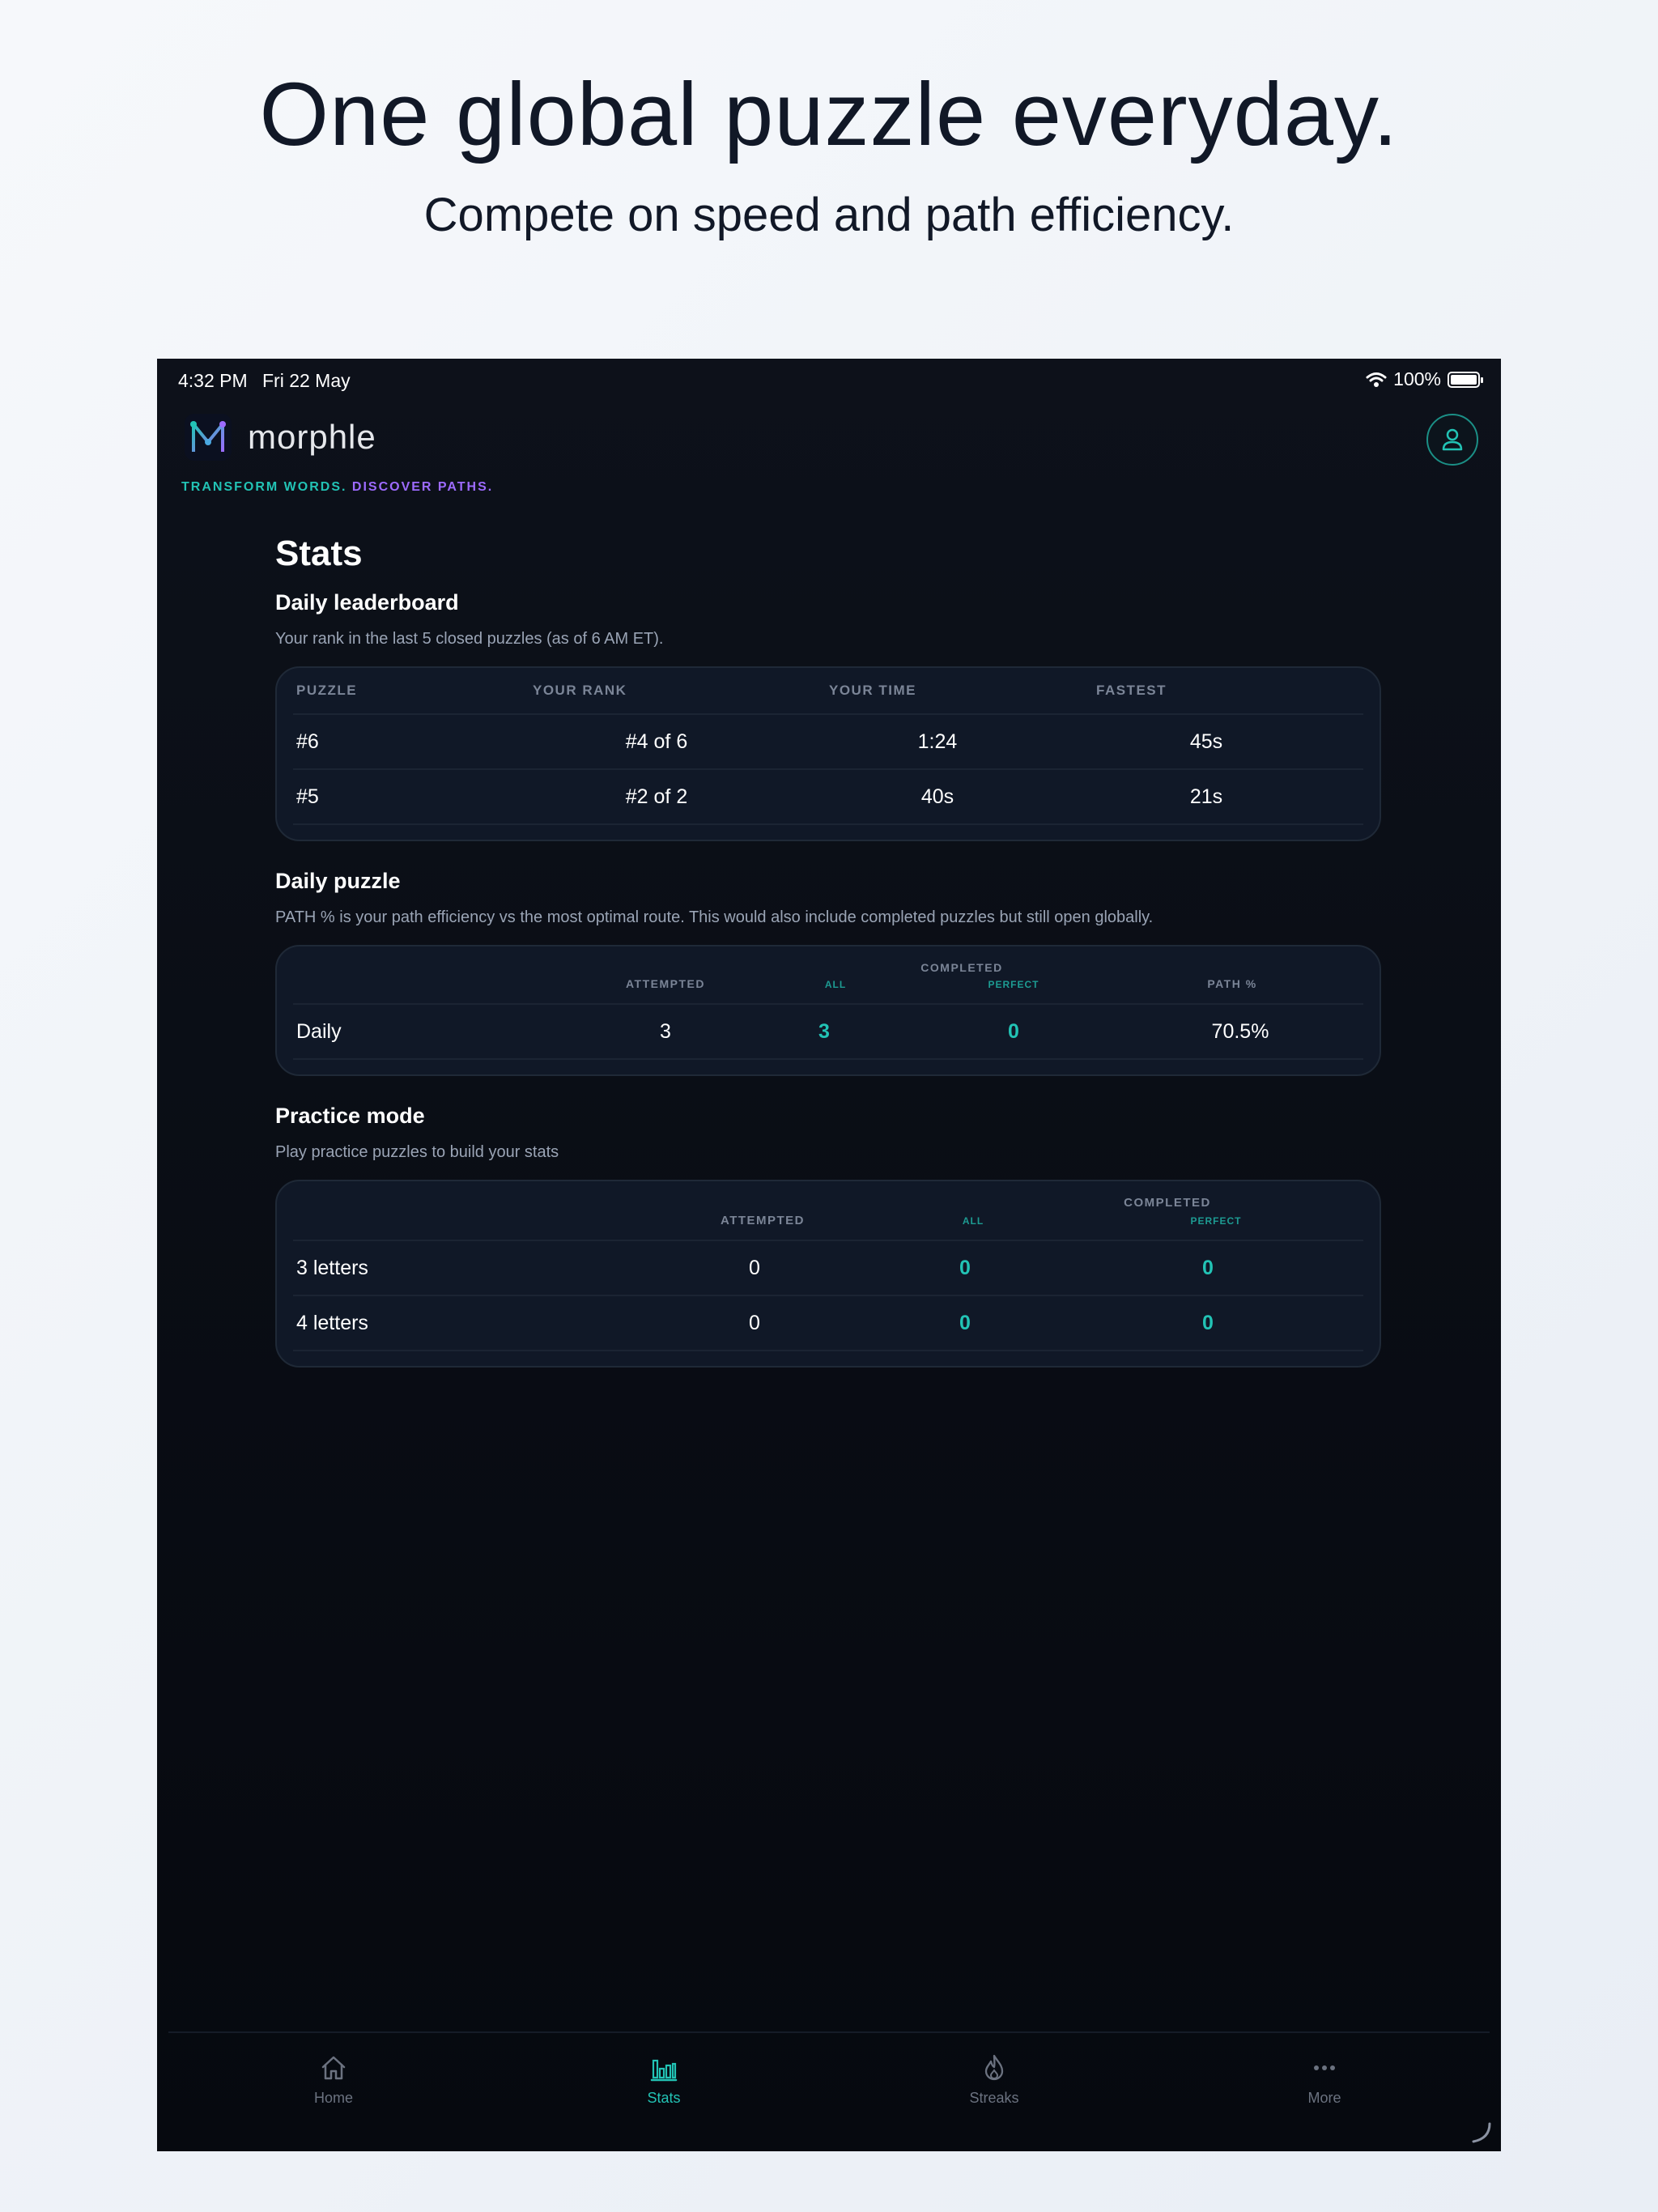  Describe the element at coordinates (664, 2070) in the screenshot. I see `bar-chart-icon` at that location.